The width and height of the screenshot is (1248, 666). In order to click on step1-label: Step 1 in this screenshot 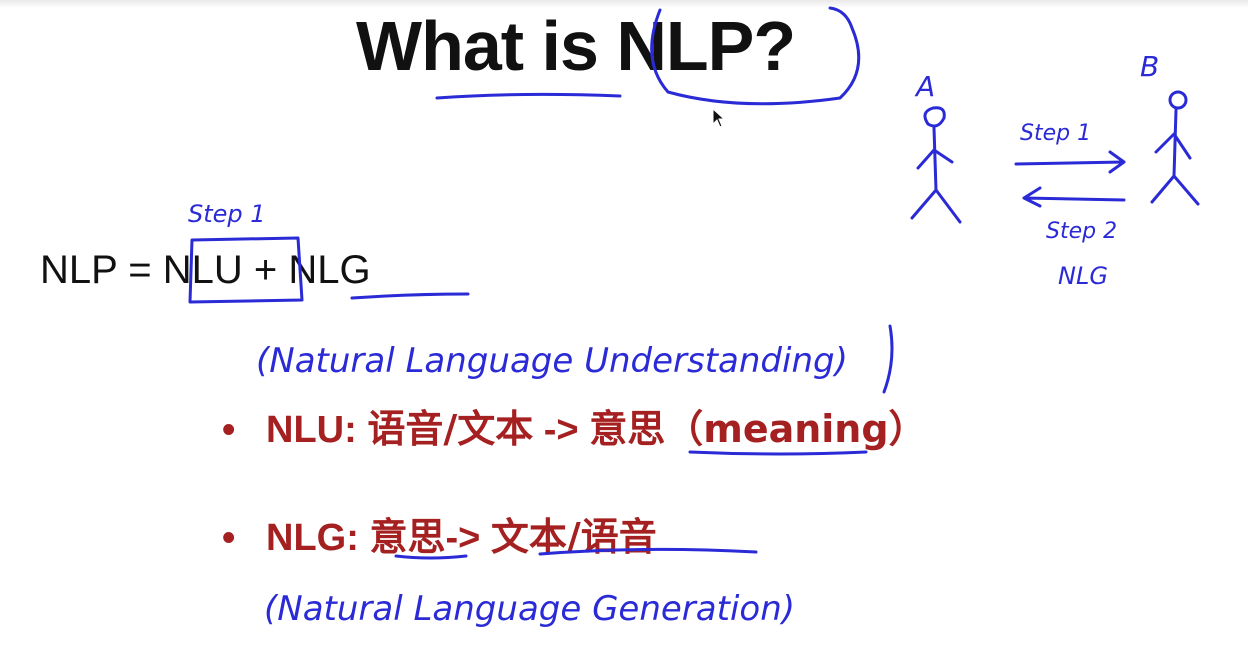, I will do `click(227, 214)`.